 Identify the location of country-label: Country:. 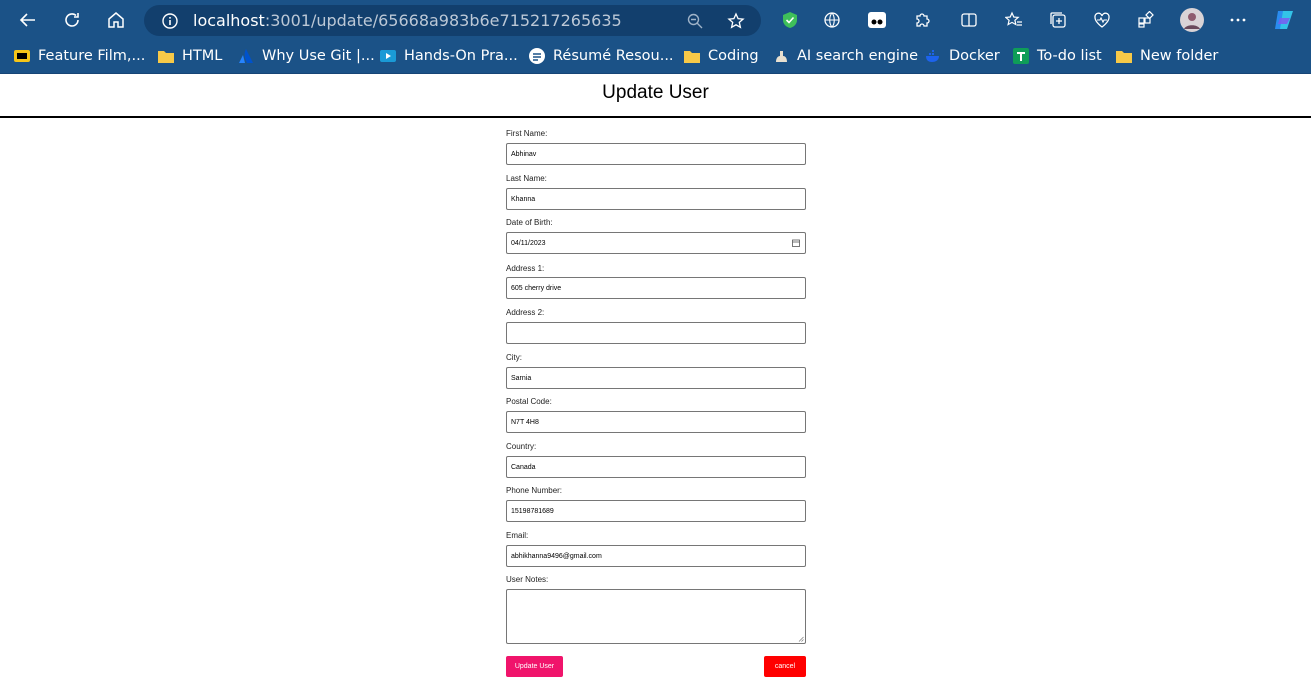
(521, 446).